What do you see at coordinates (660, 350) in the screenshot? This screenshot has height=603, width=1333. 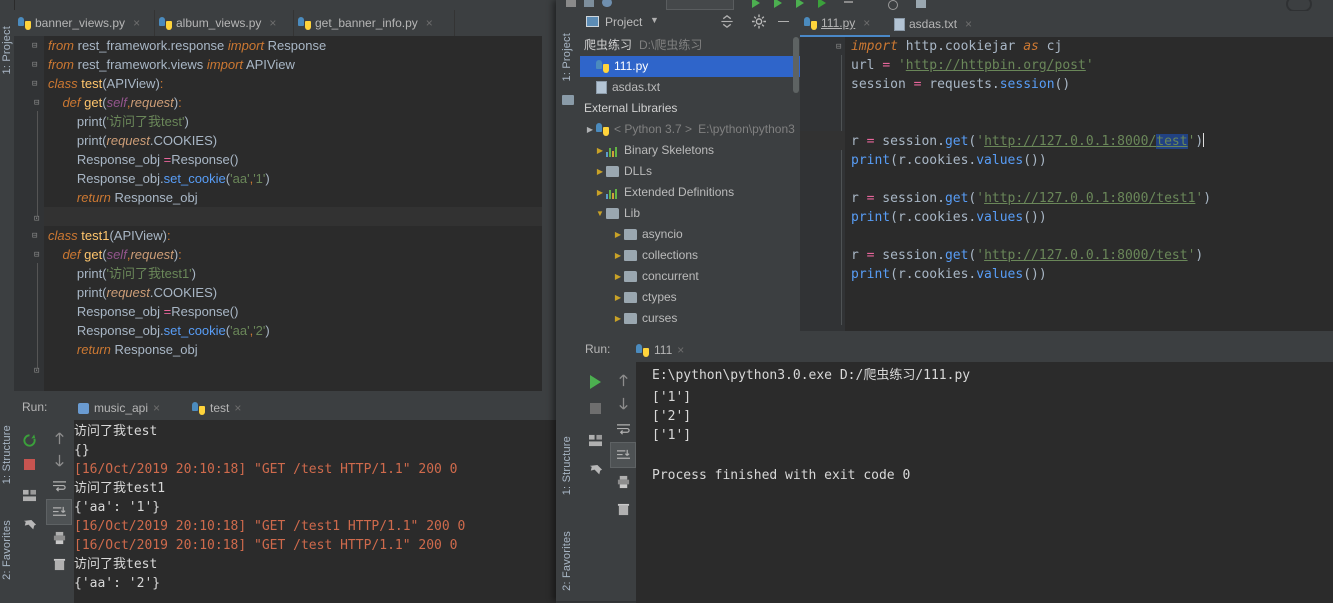 I see `run-tab-111: 111 ×` at bounding box center [660, 350].